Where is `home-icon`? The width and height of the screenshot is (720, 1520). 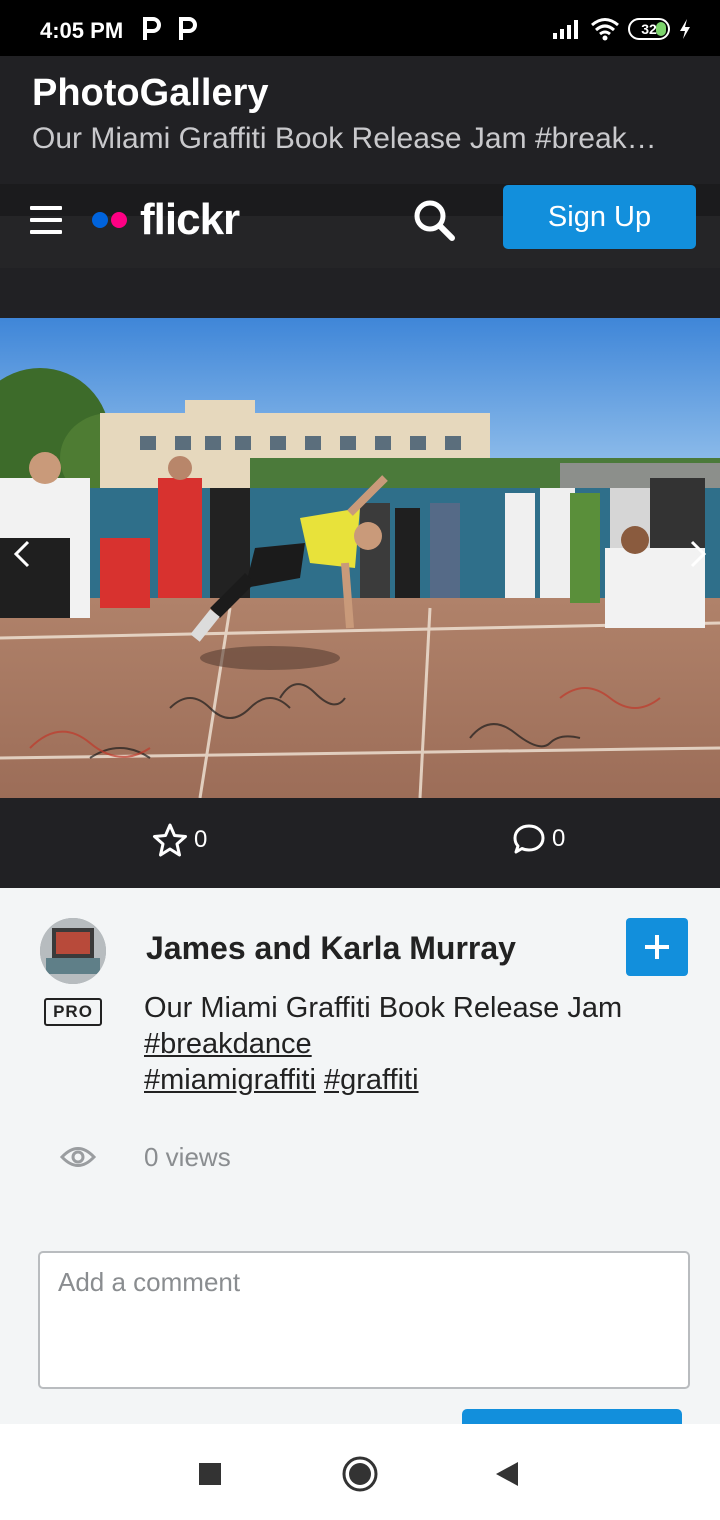
home-icon is located at coordinates (360, 1474).